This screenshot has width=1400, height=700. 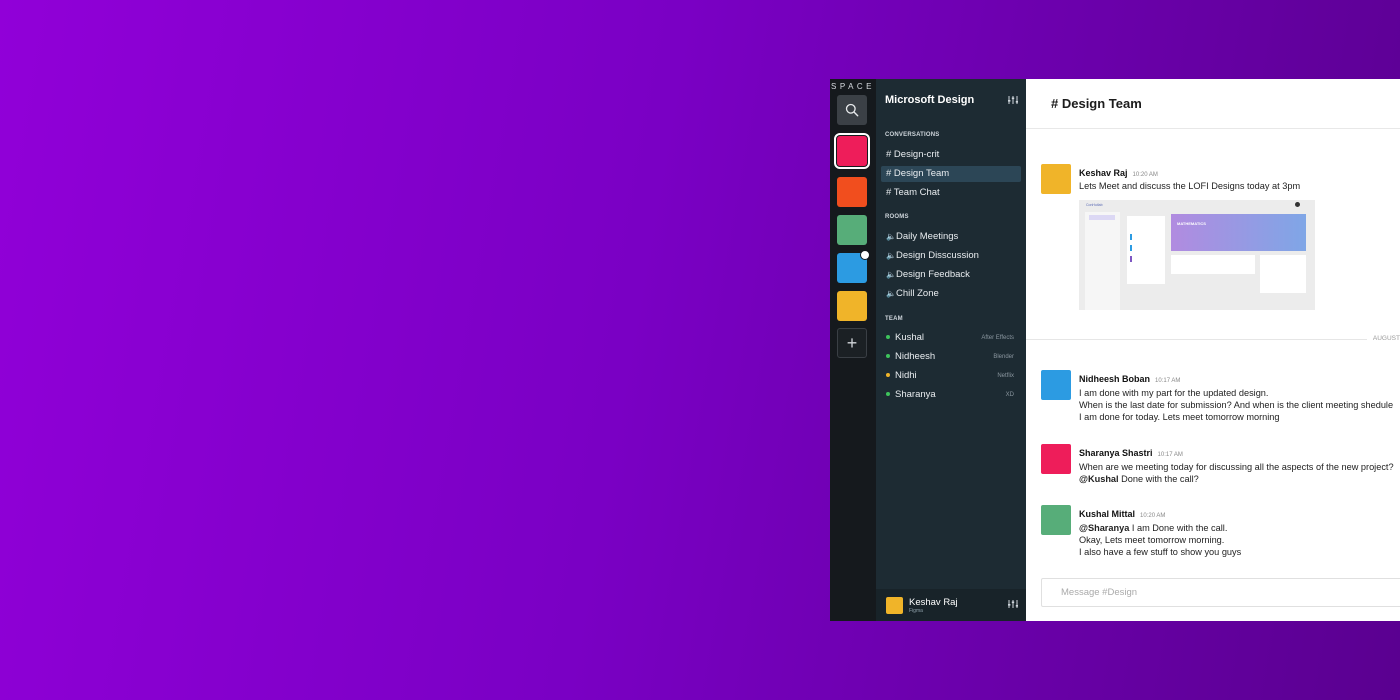 What do you see at coordinates (1158, 479) in the screenshot?
I see `message-text-rest: Done with the call?` at bounding box center [1158, 479].